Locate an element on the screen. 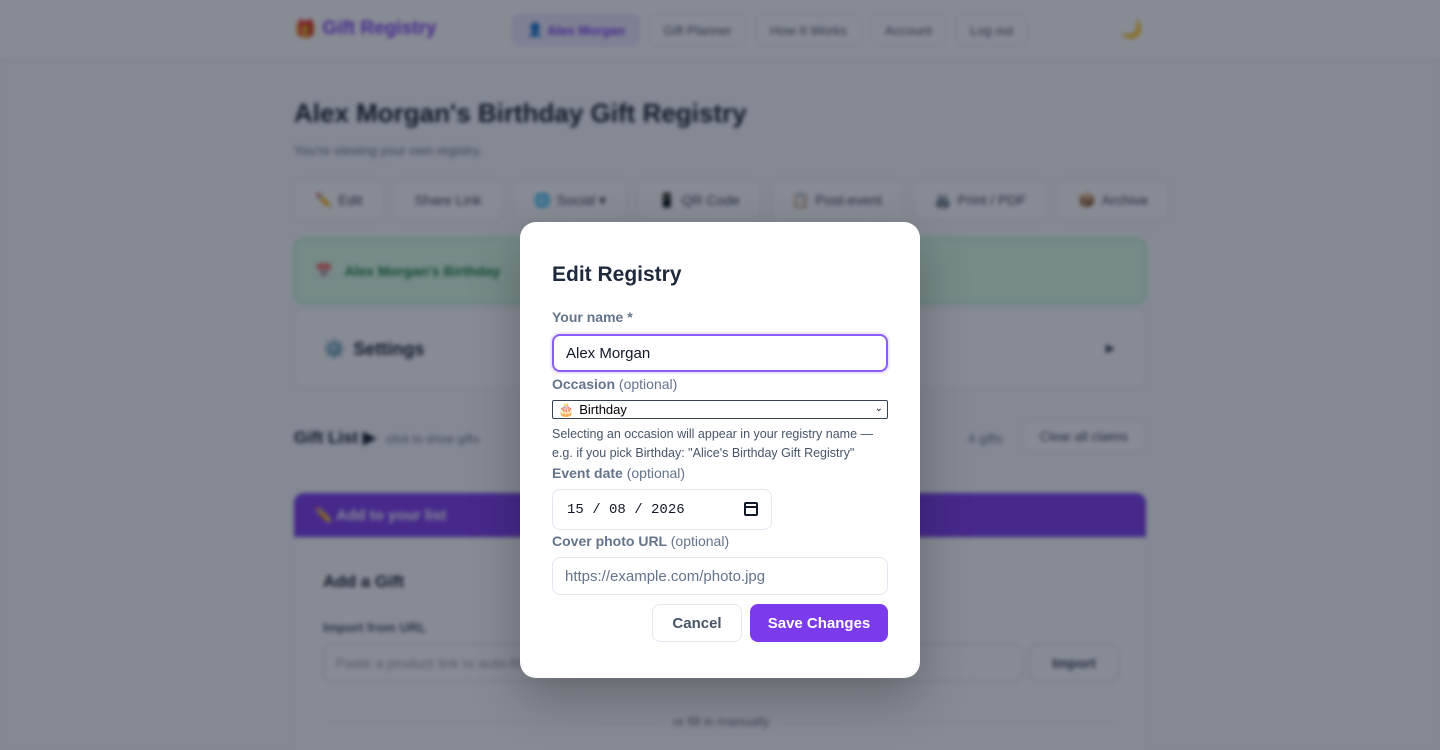  cancel-button: Cancel is located at coordinates (697, 623).